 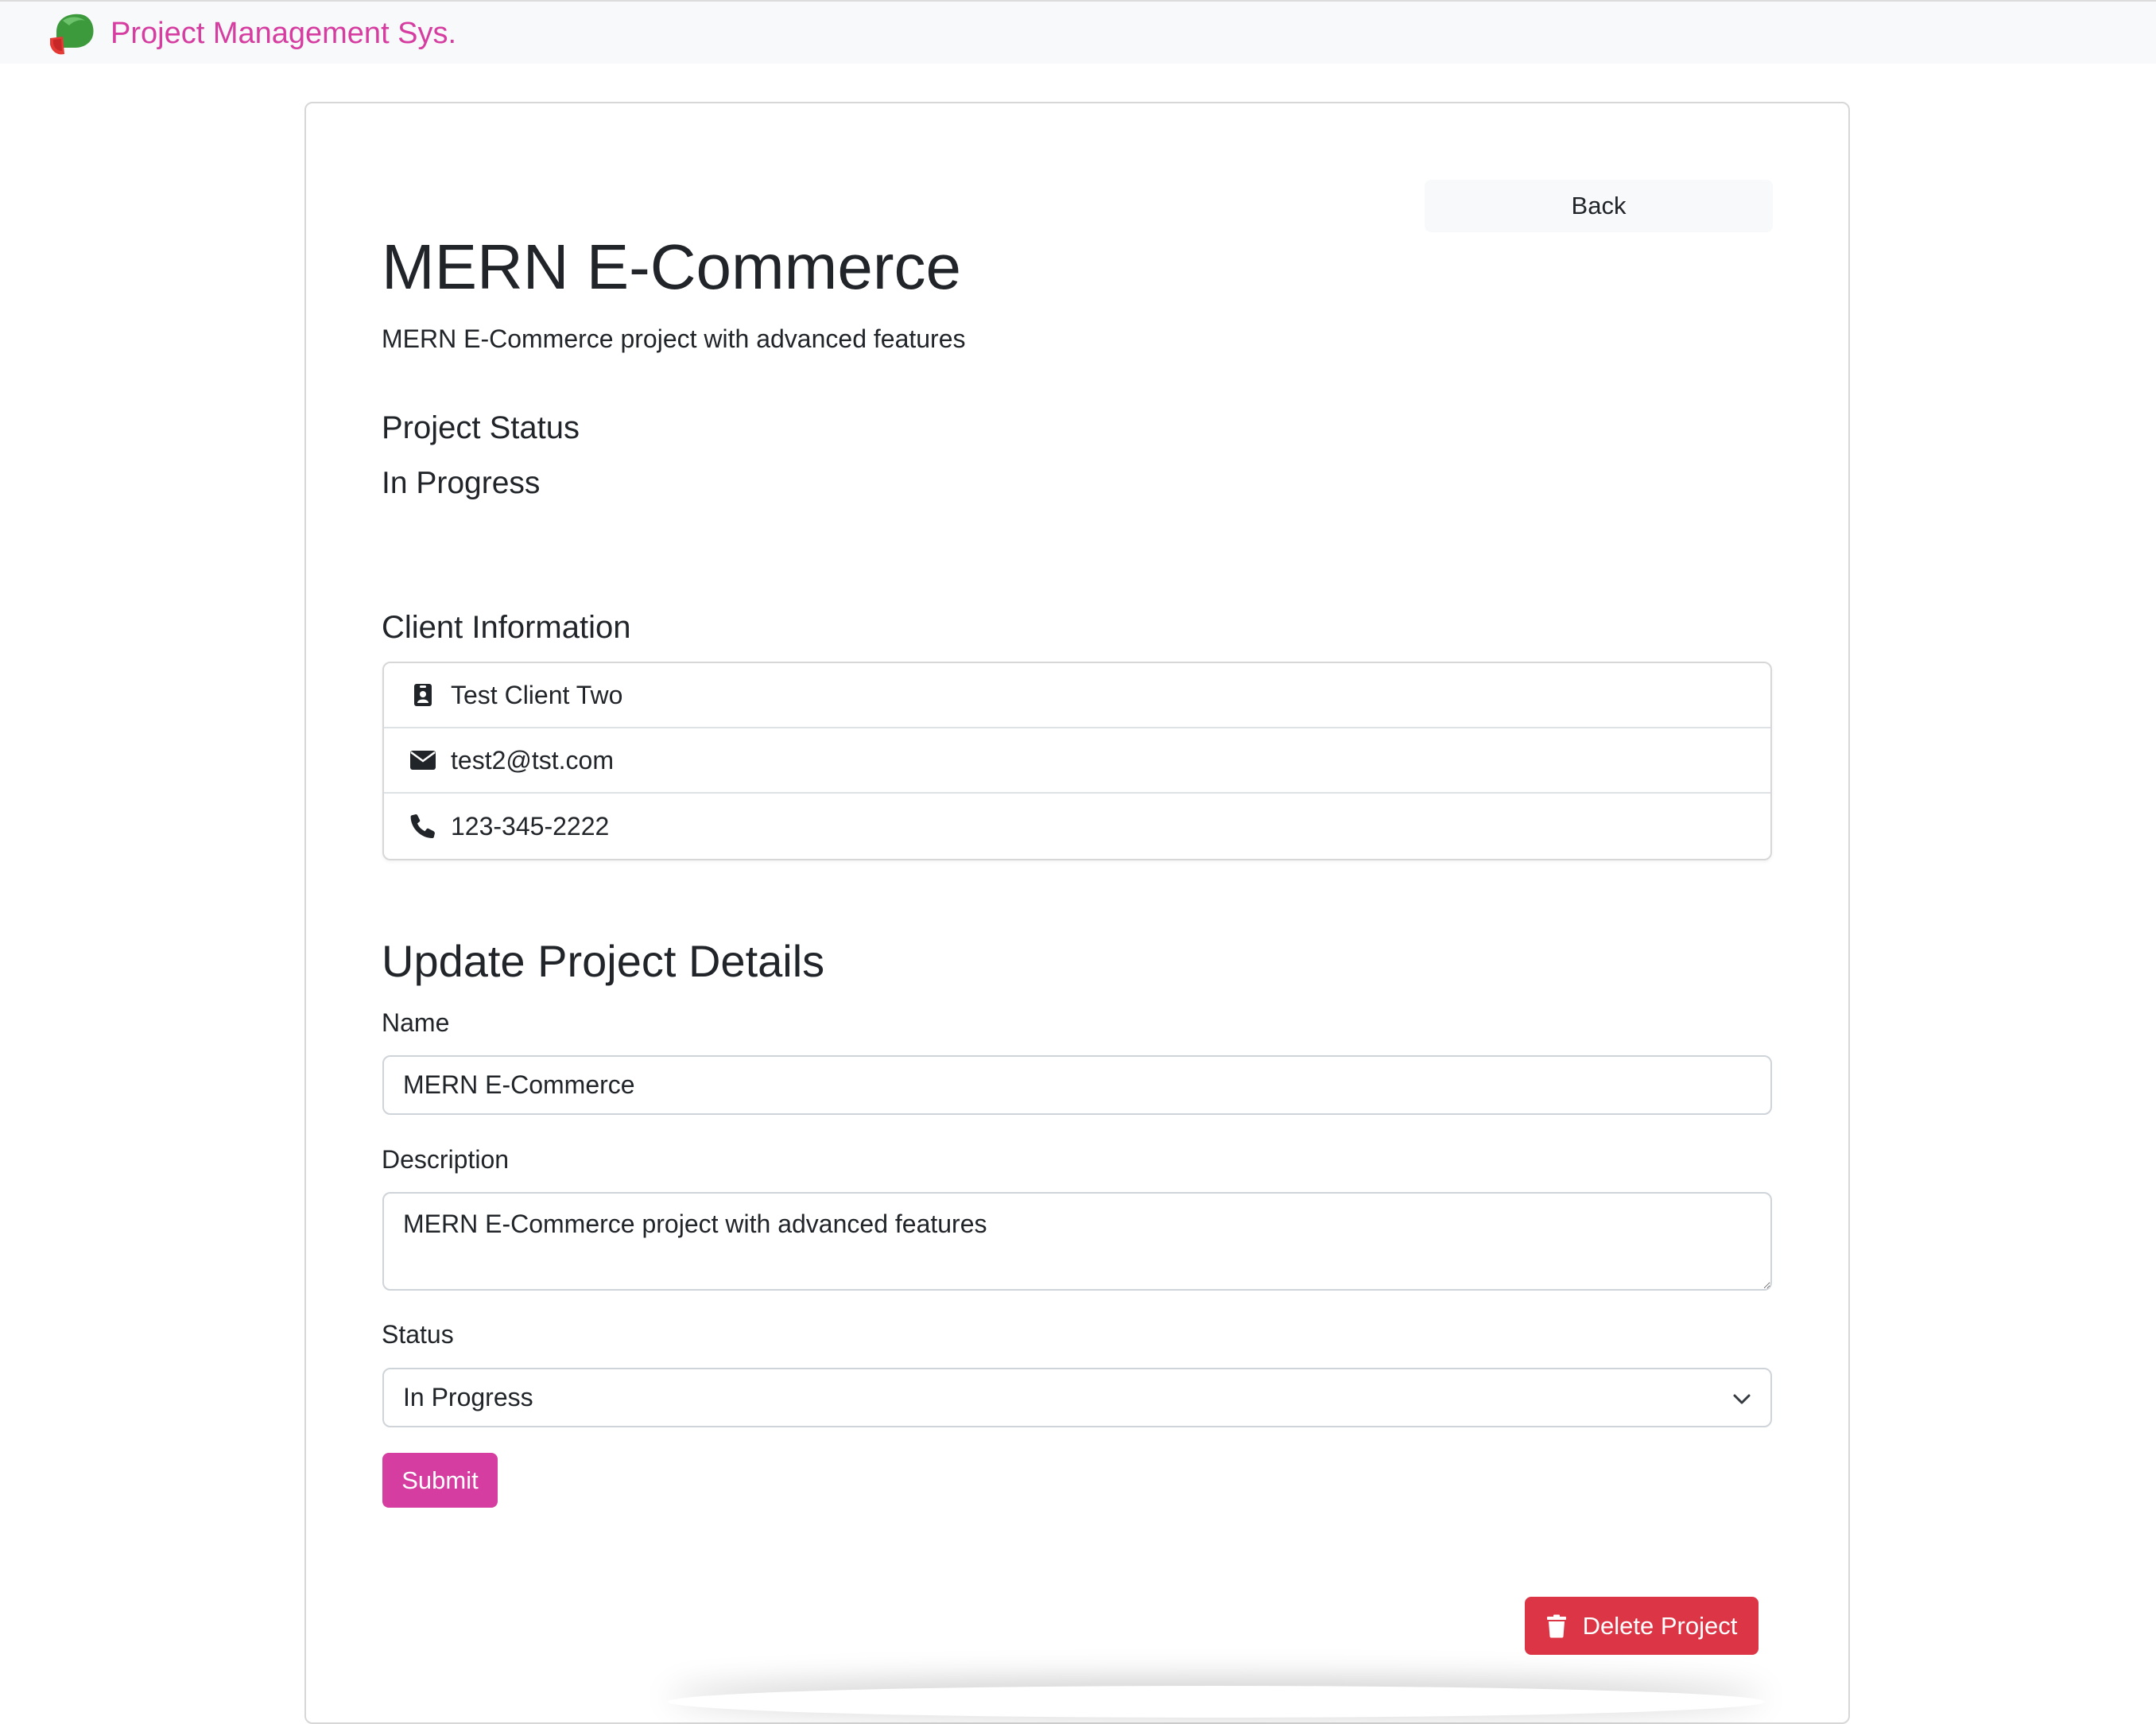 I want to click on delete-project-button: Delete Project, so click(x=1642, y=1626).